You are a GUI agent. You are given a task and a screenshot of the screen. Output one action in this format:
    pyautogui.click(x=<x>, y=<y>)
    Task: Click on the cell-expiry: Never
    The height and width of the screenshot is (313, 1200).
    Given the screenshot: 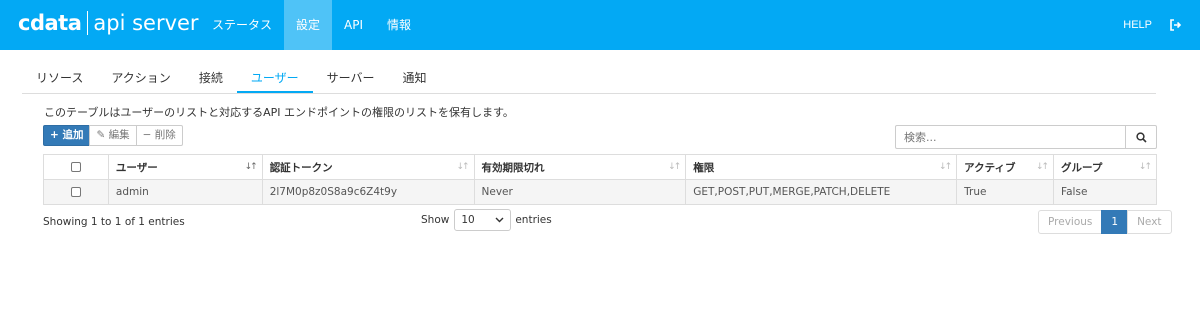 What is the action you would take?
    pyautogui.click(x=580, y=192)
    